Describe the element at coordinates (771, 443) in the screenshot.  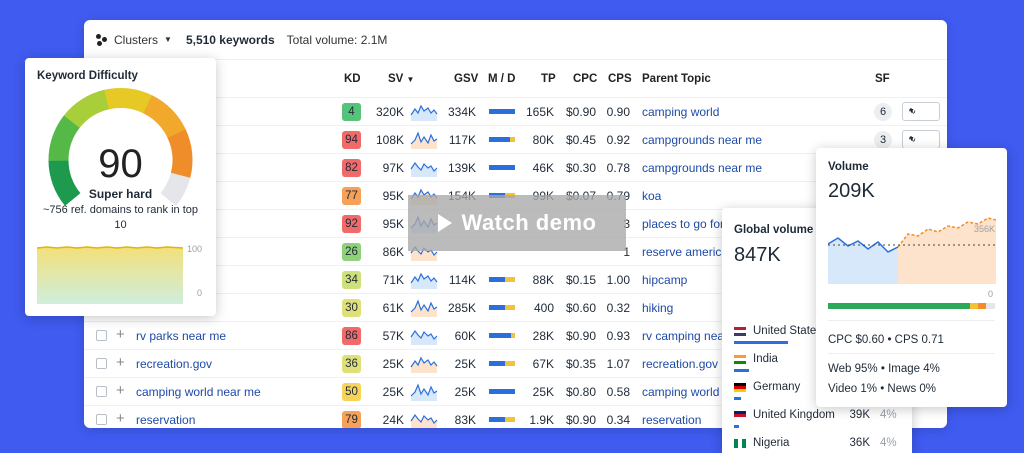
I see `country-name: Nigeria` at that location.